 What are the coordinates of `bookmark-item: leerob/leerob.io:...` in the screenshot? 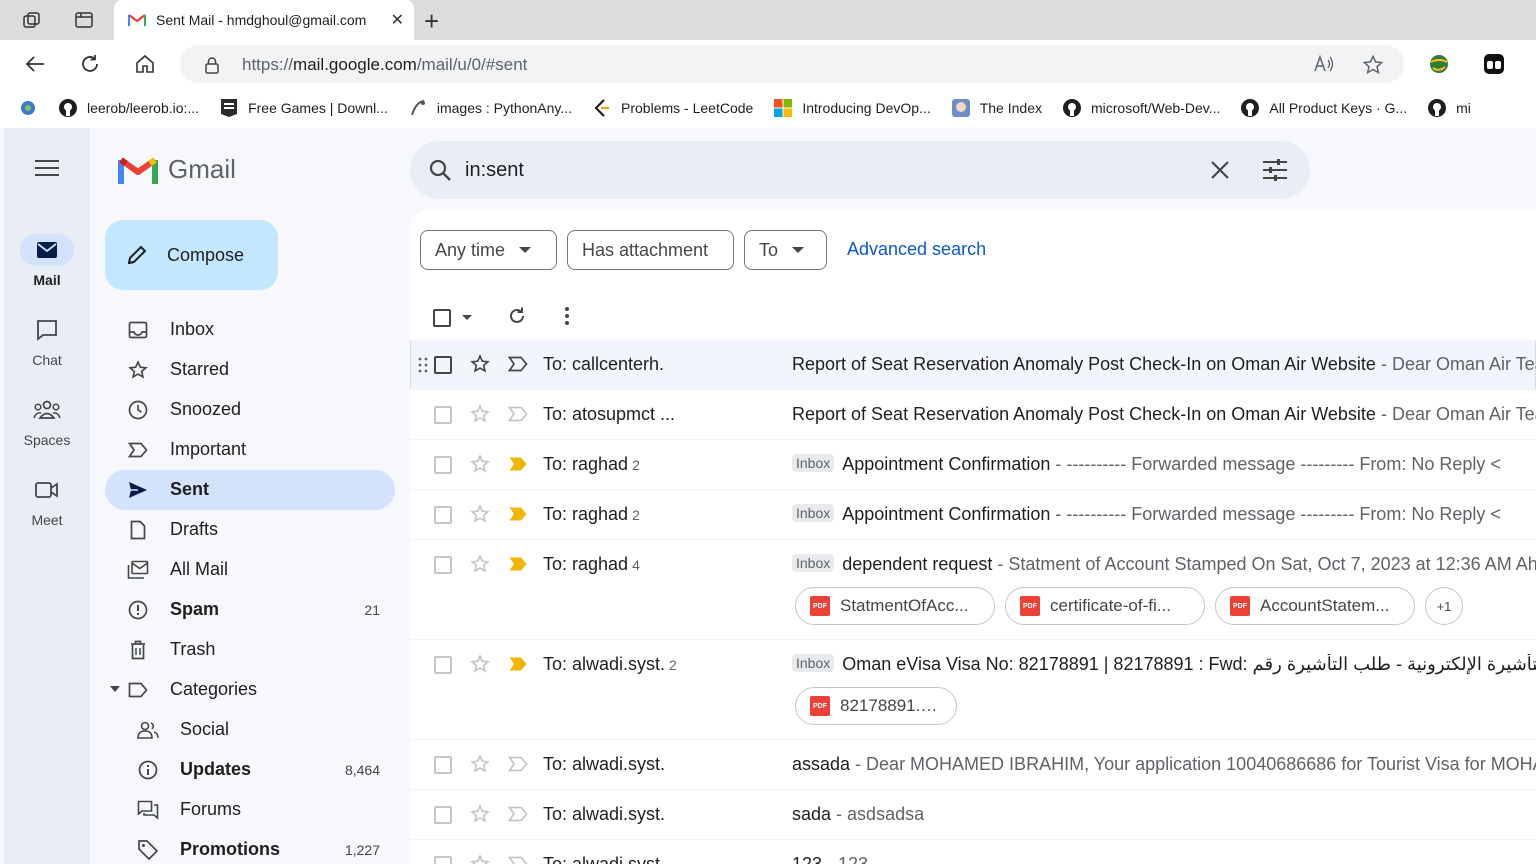 It's located at (128, 108).